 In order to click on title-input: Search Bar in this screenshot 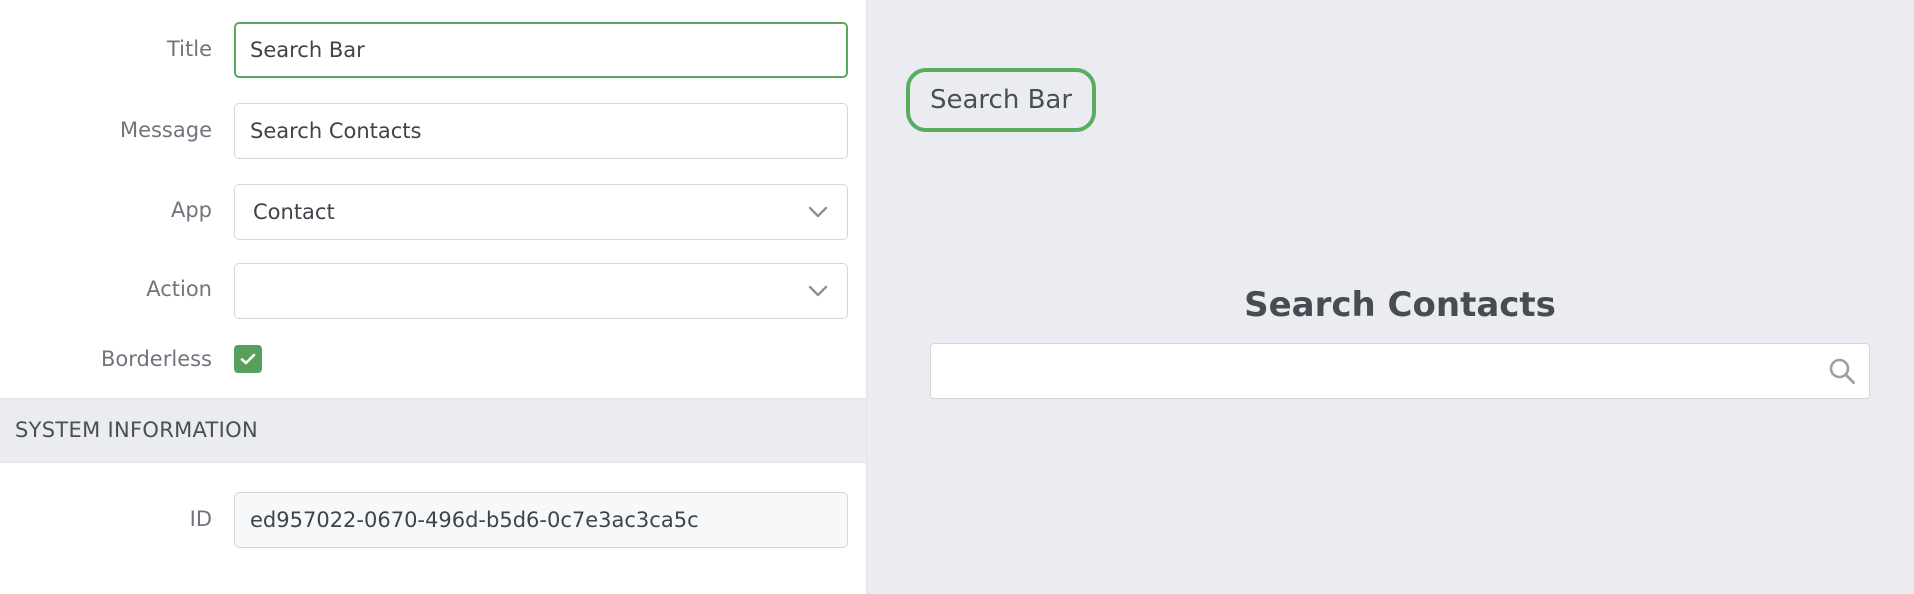, I will do `click(541, 50)`.